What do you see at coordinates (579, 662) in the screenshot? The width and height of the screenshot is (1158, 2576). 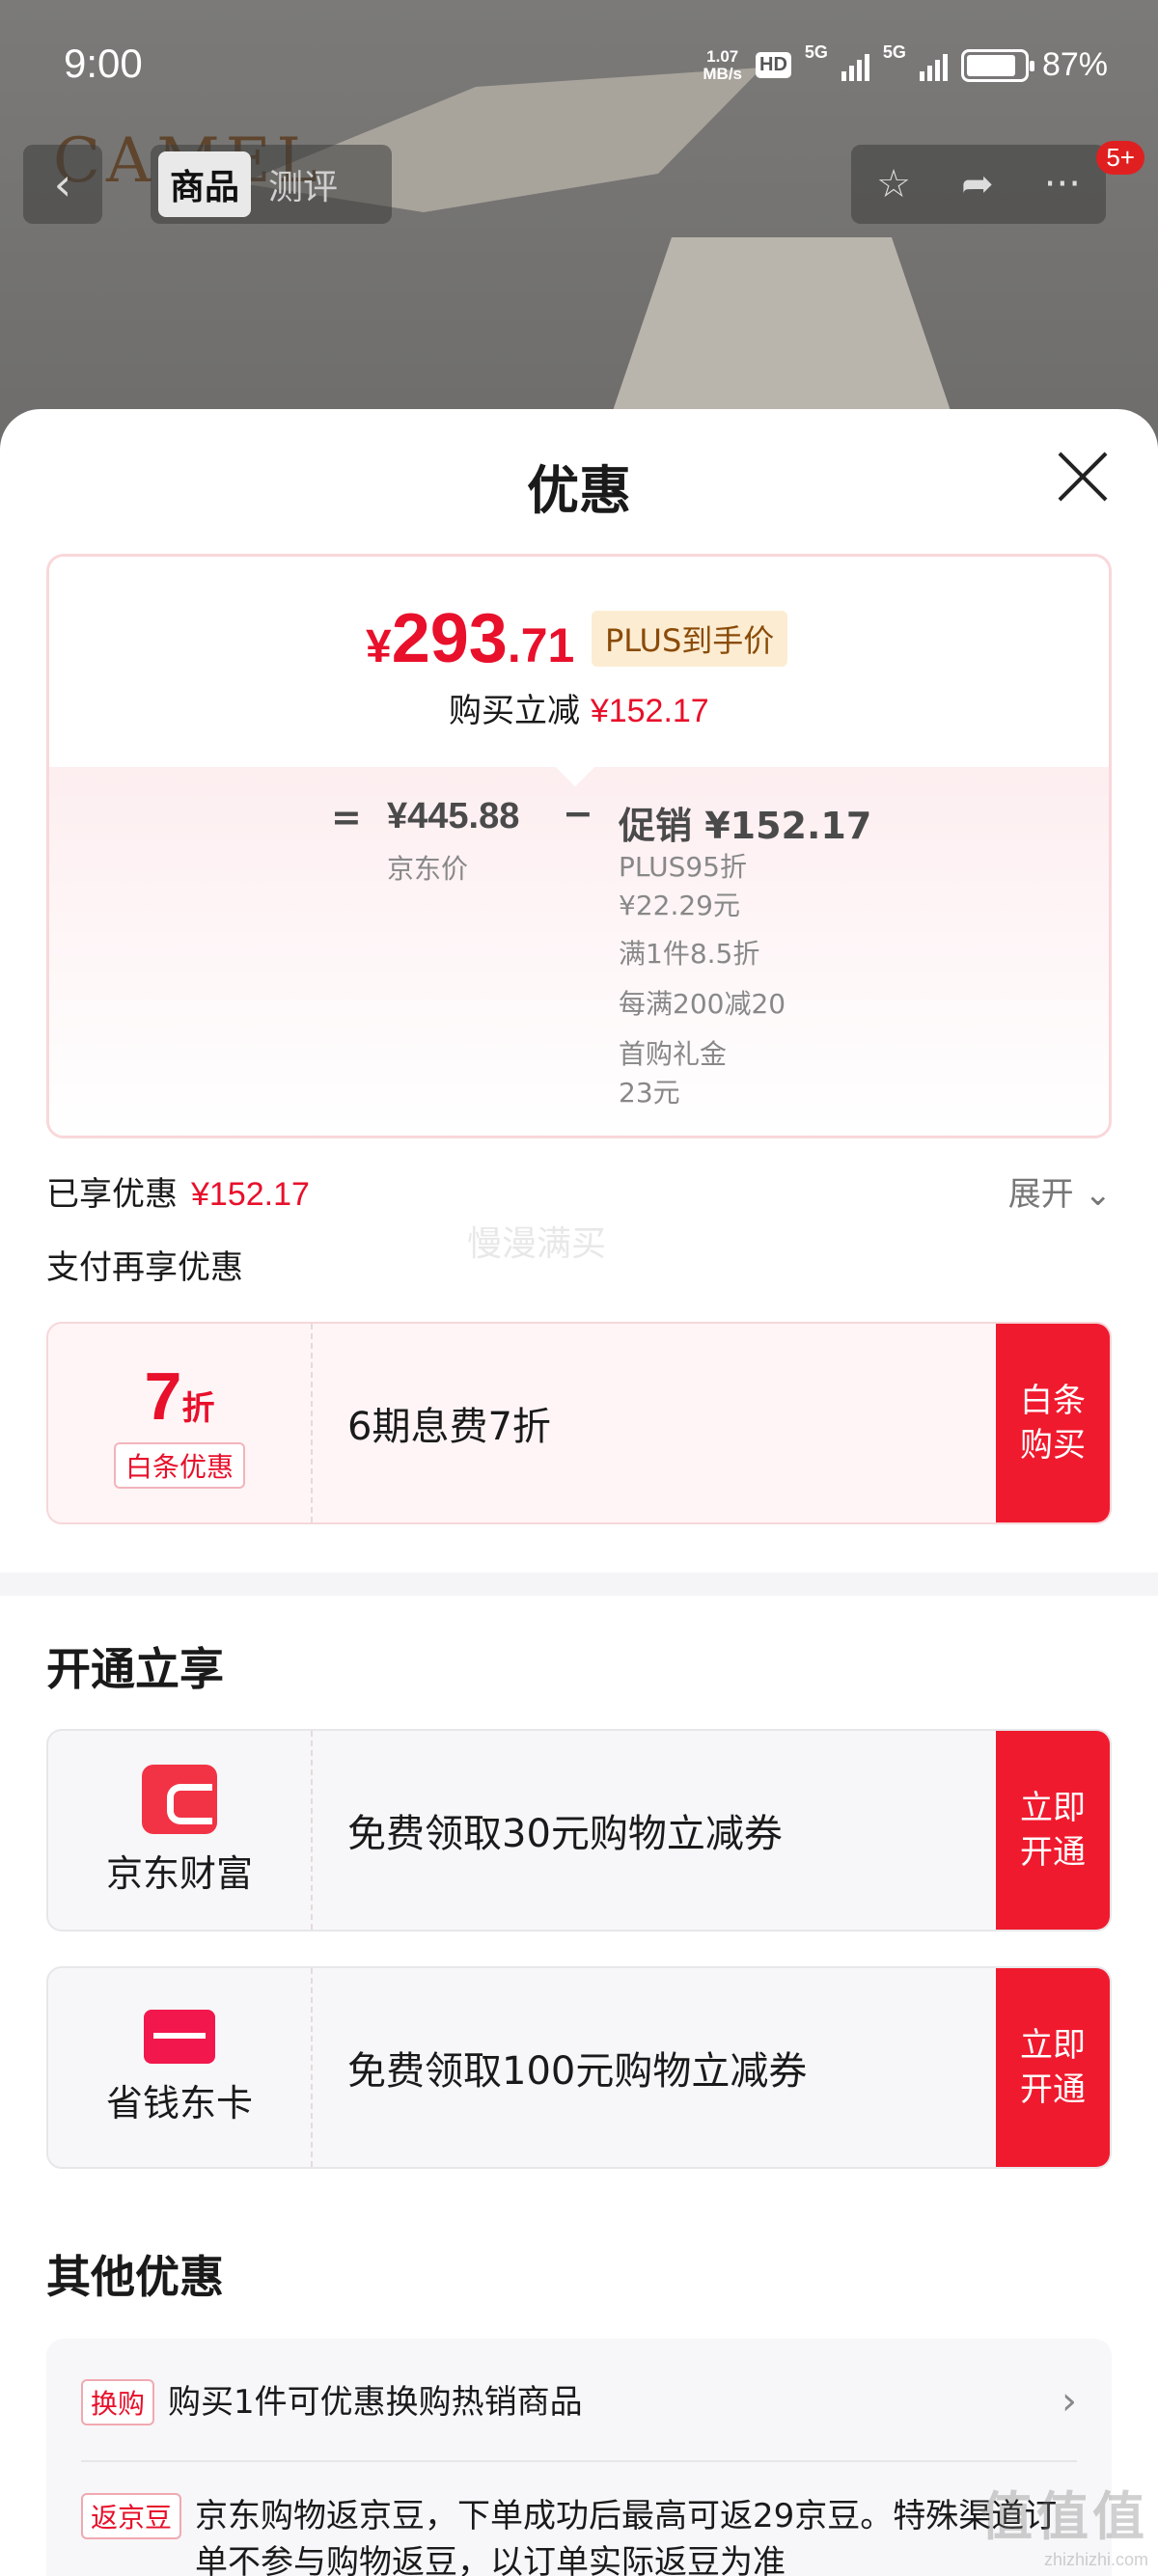 I see `final-price-area: ¥293.71 PLUS到手价 购买立减 ¥152.17` at bounding box center [579, 662].